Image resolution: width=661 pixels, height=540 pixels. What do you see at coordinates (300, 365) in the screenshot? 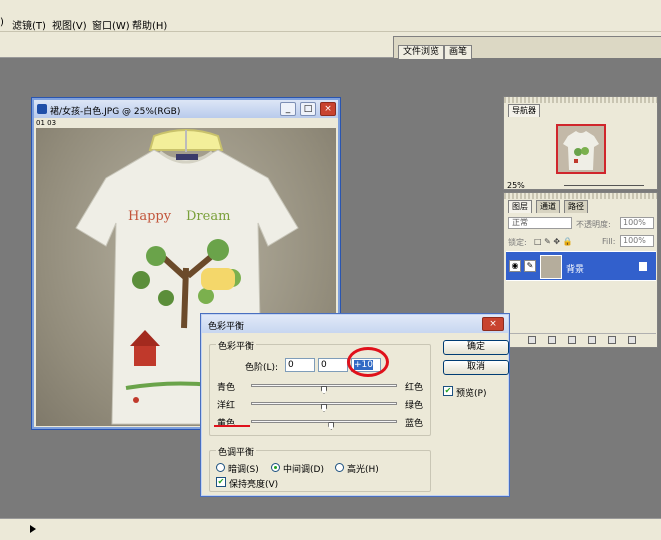
I see `levels-input-cyan-red: 0` at bounding box center [300, 365].